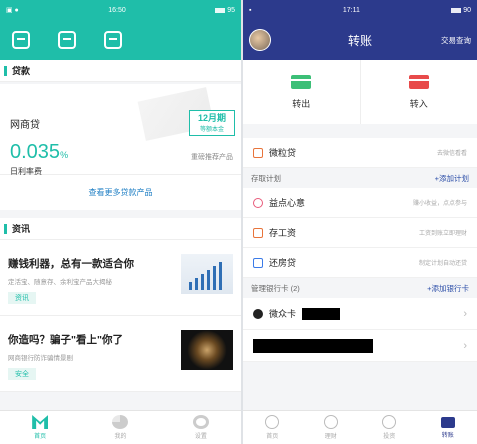 This screenshot has width=477, height=444. I want to click on plans-title: 存取计划, so click(266, 178).